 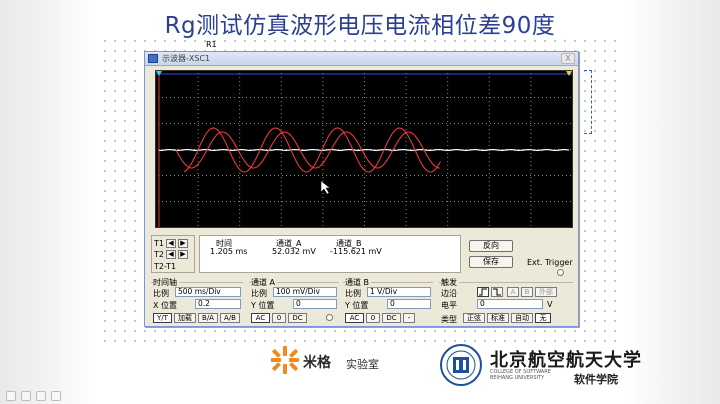 I want to click on channel-b-trace, so click(x=364, y=150).